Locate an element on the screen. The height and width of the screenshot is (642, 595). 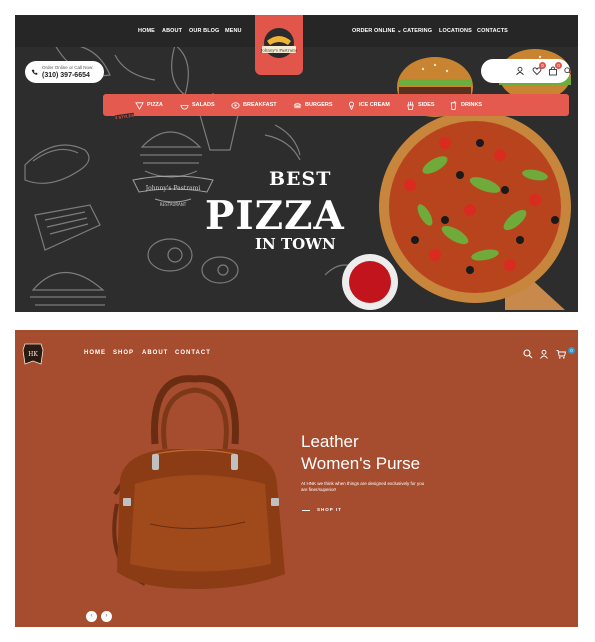
category-drinks: DRINKS is located at coordinates (465, 105).